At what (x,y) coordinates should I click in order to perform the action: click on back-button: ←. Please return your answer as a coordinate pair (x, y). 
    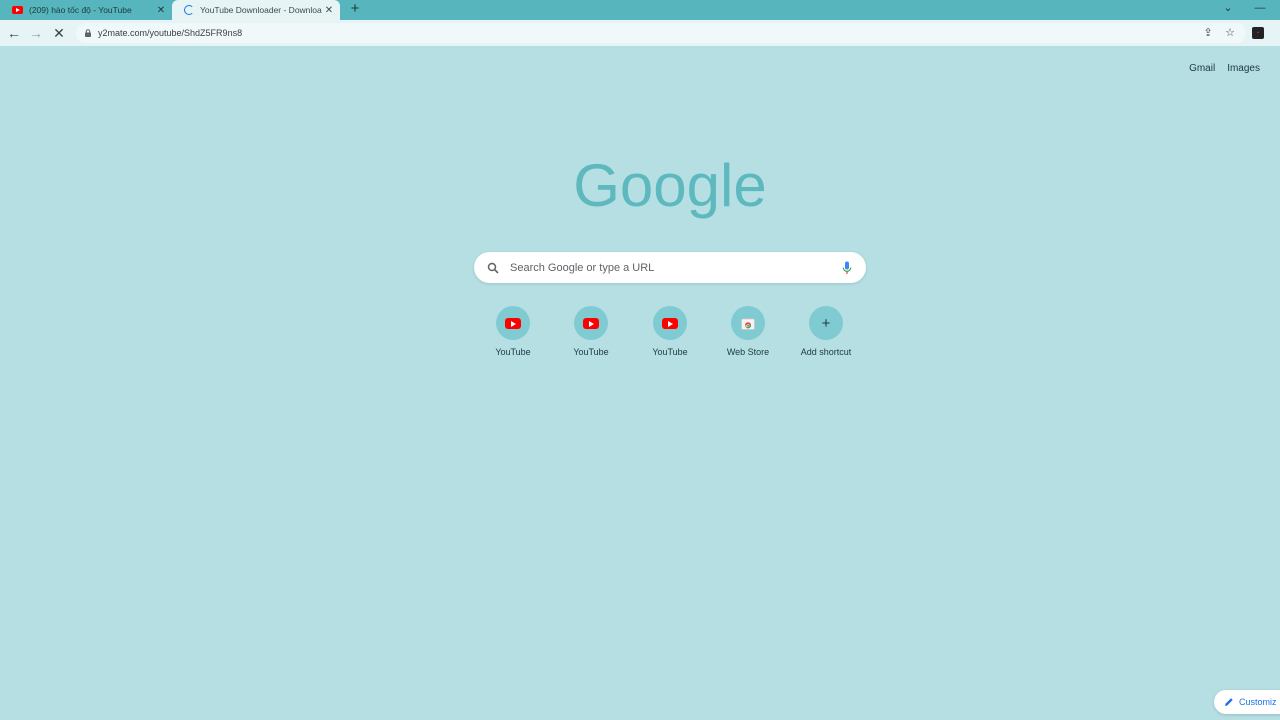
    Looking at the image, I should click on (14, 33).